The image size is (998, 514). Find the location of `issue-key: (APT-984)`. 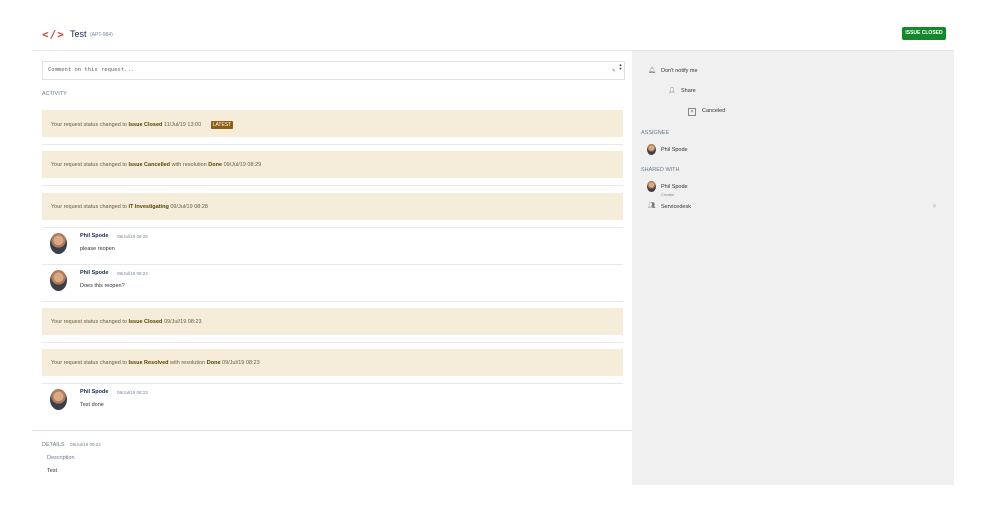

issue-key: (APT-984) is located at coordinates (101, 35).